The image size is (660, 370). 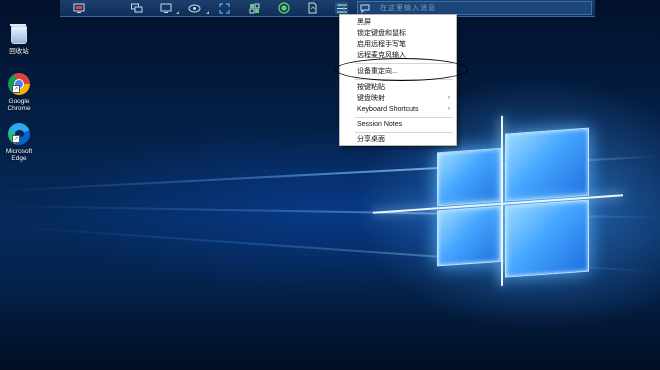 What do you see at coordinates (78, 8) in the screenshot?
I see `monitor-icon` at bounding box center [78, 8].